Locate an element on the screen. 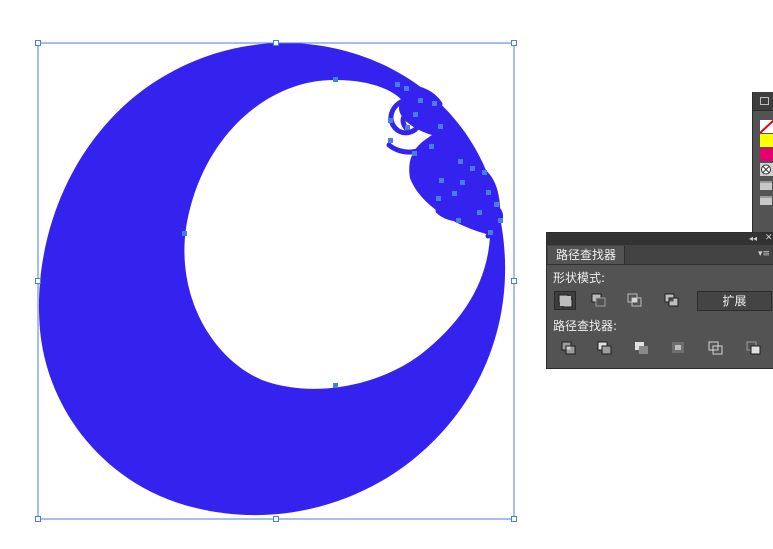 The height and width of the screenshot is (549, 773). exclude-button is located at coordinates (672, 300).